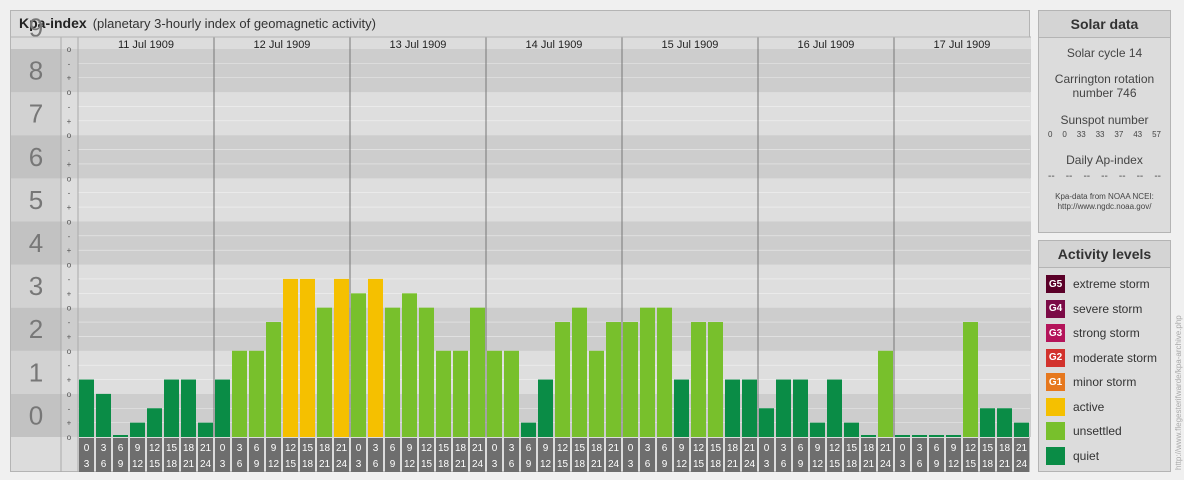  I want to click on legend-label: unsettled, so click(1097, 431).